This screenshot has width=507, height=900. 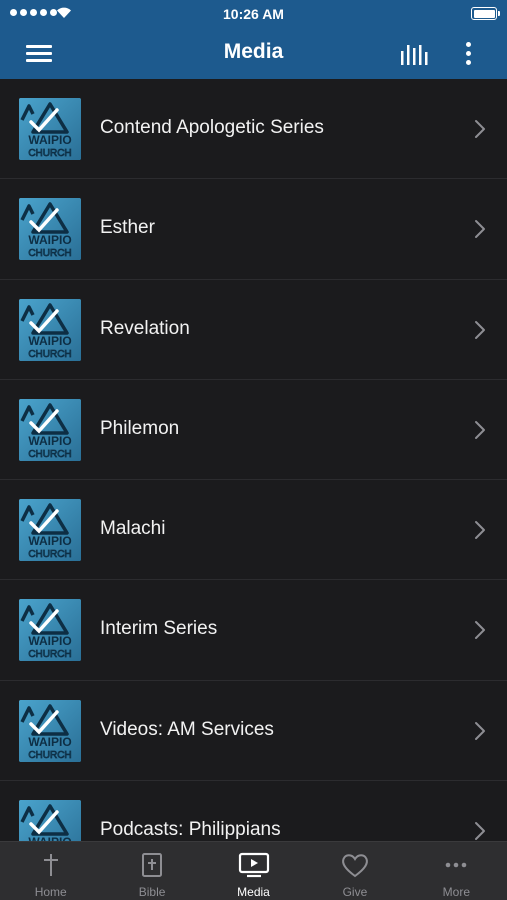 I want to click on media-list-item: WAIPIO CHURCH Malachi, so click(x=253, y=530).